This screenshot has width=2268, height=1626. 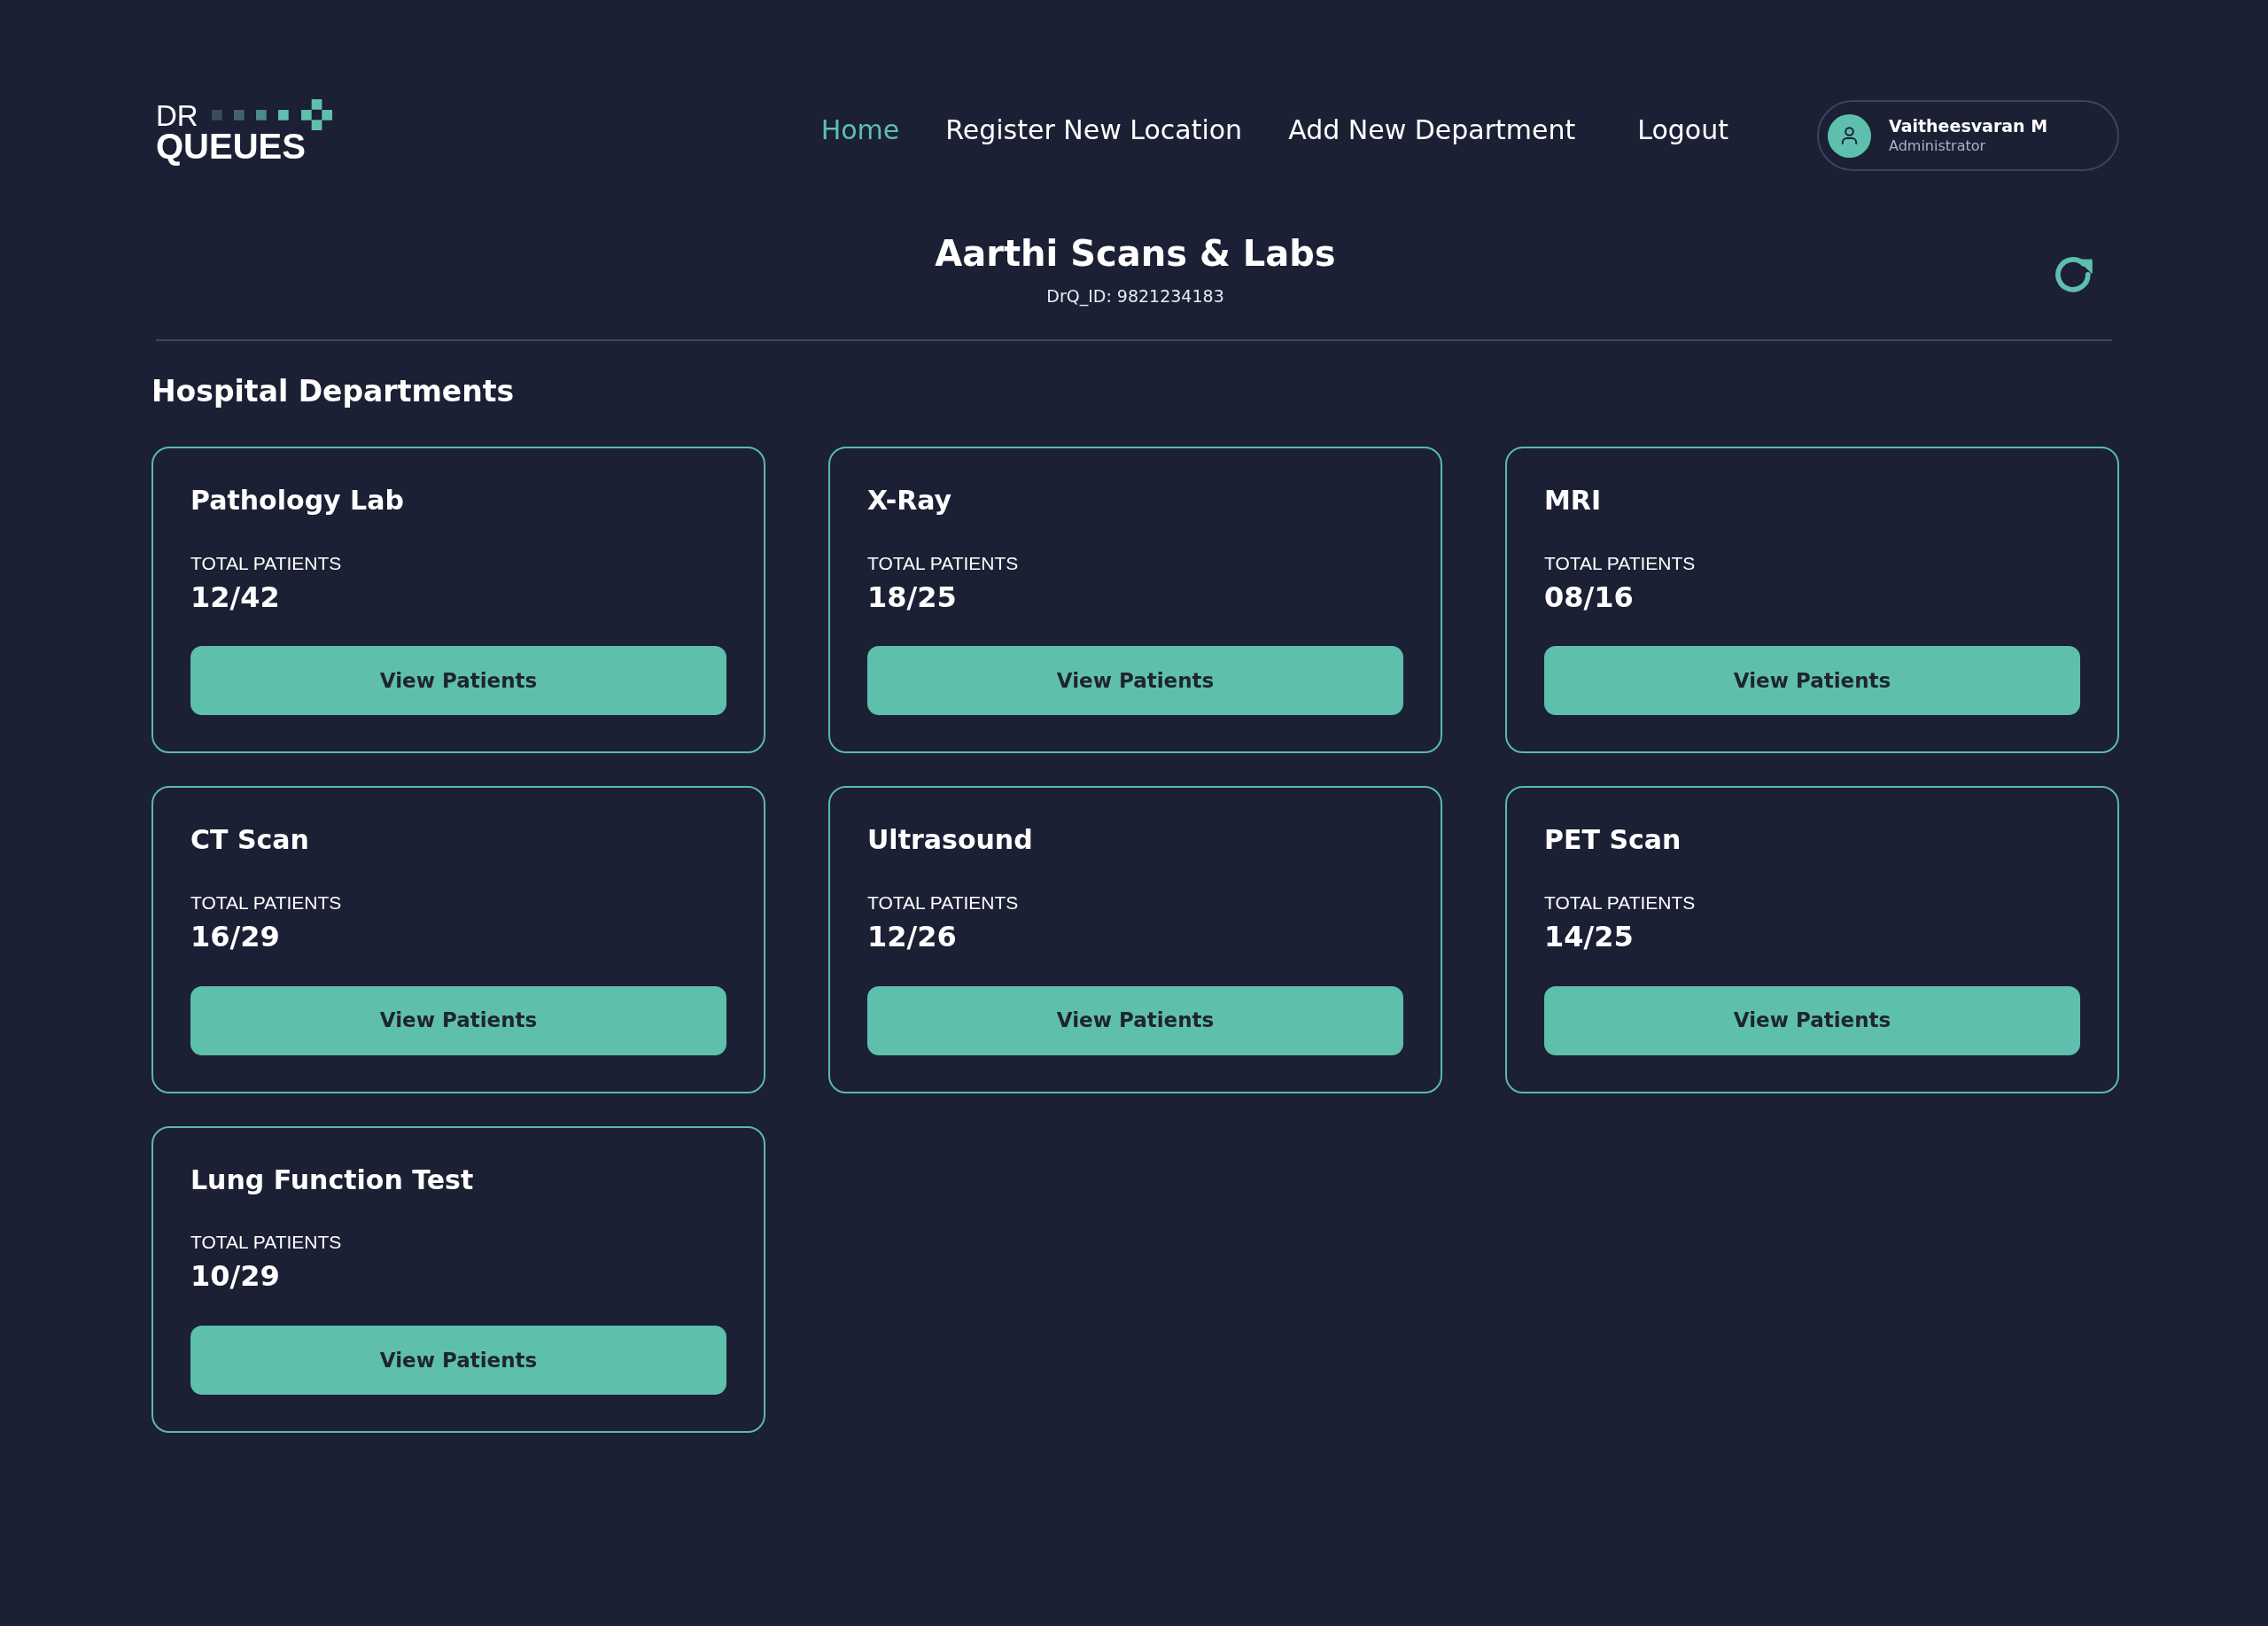 I want to click on department-name: Pathology Lab, so click(x=297, y=500).